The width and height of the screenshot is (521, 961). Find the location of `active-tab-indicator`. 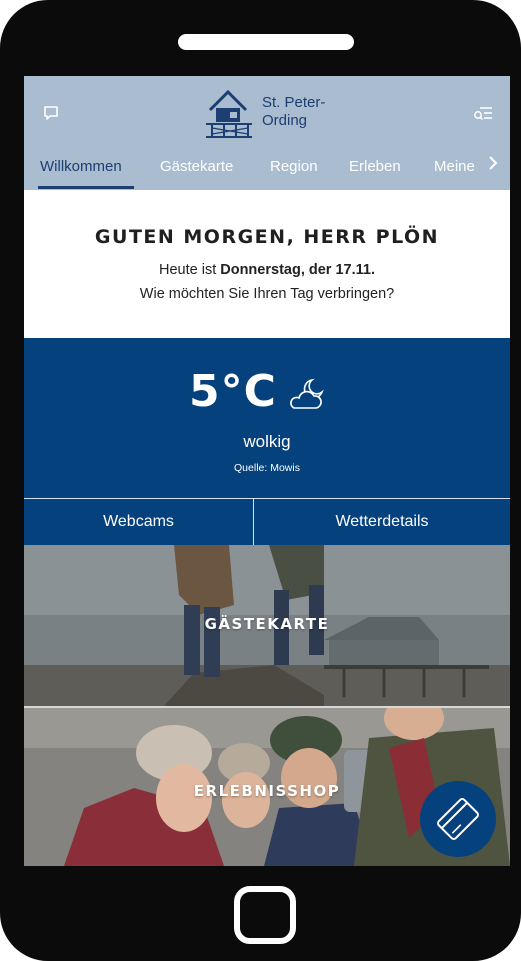

active-tab-indicator is located at coordinates (86, 187).